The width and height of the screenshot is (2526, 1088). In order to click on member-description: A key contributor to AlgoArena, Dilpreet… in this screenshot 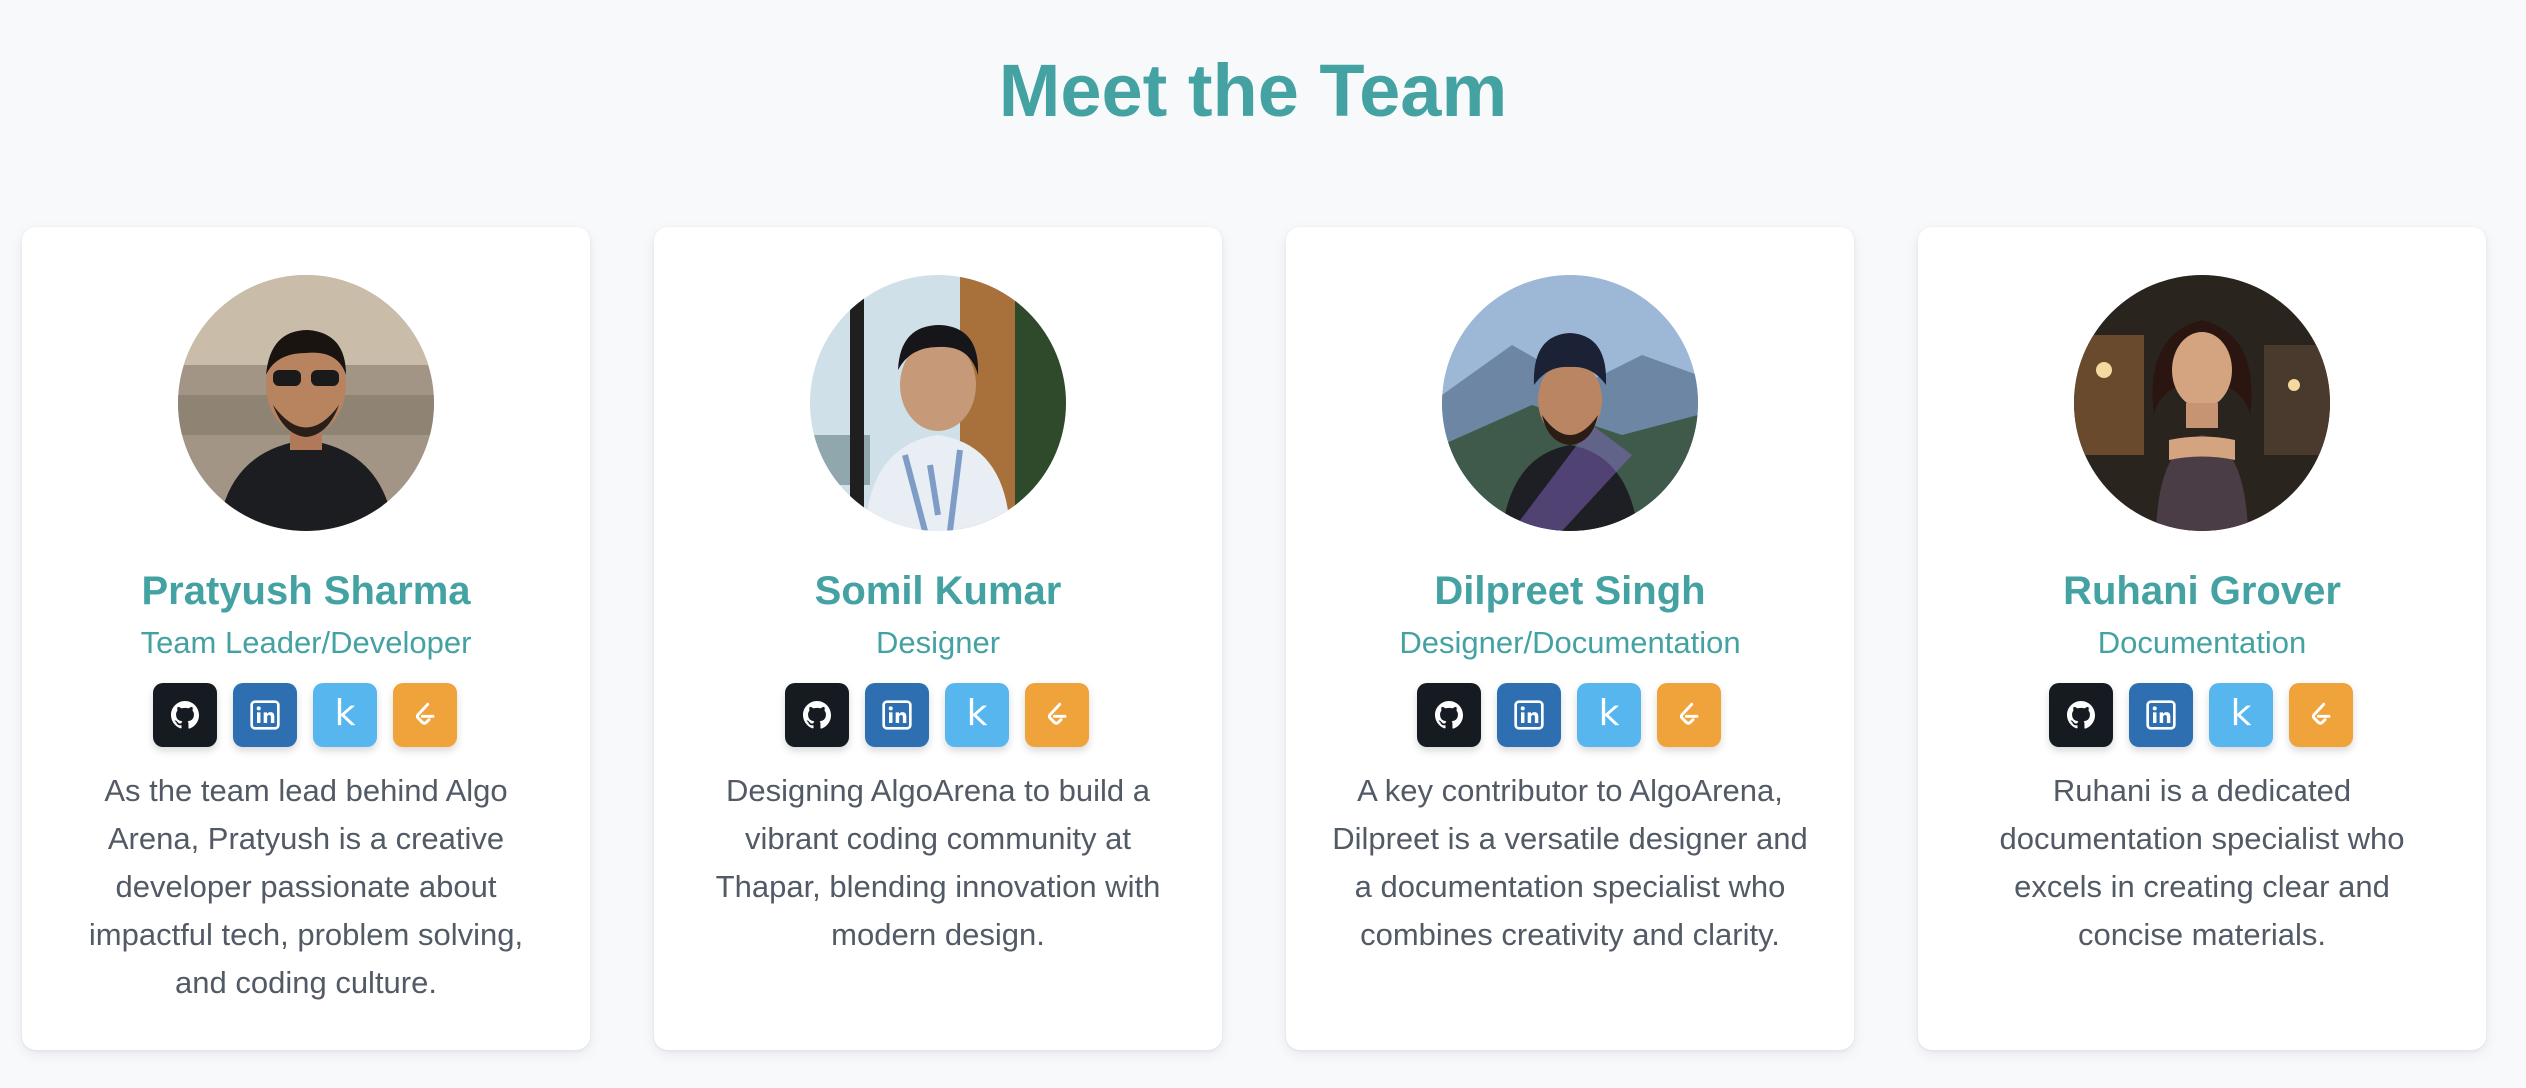, I will do `click(1570, 862)`.